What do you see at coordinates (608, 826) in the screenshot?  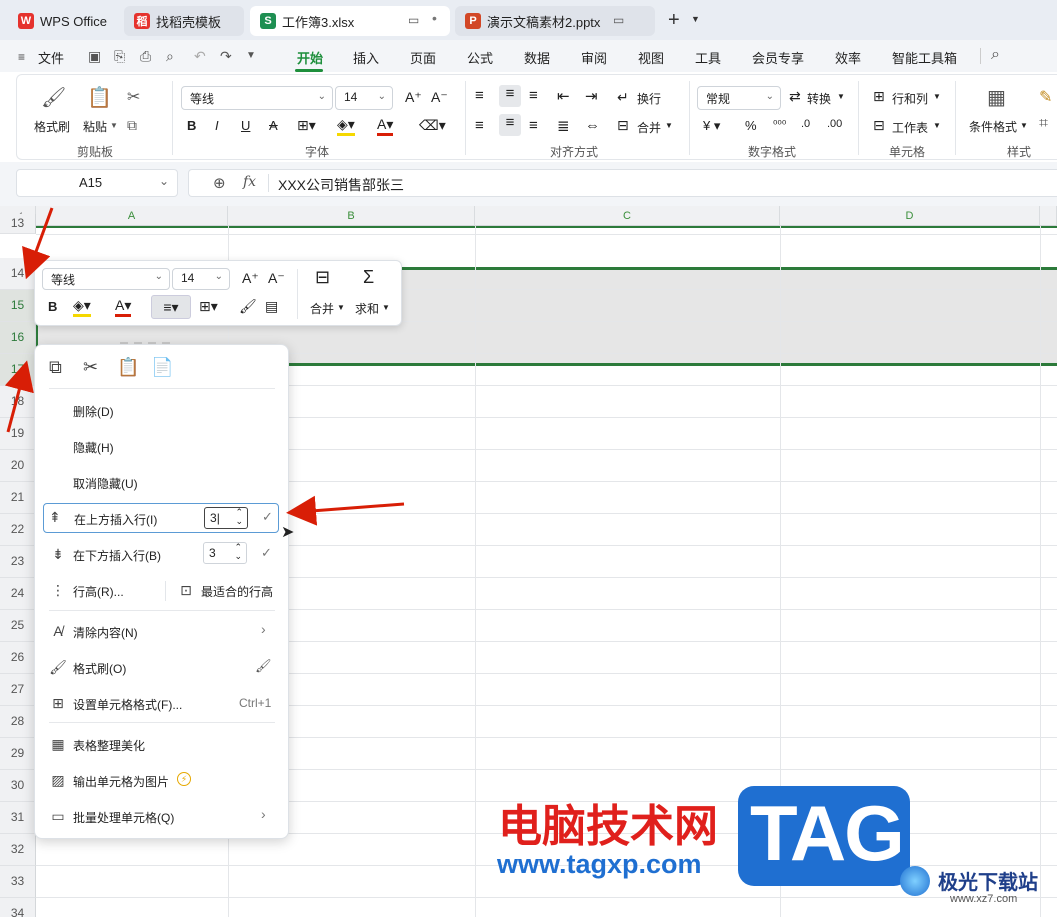 I see `watermark-site-cn: 电脑技术网` at bounding box center [608, 826].